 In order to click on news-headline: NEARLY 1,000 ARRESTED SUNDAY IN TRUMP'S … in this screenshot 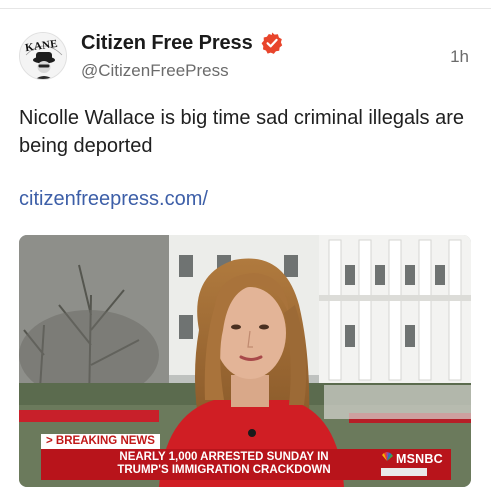, I will do `click(224, 464)`.